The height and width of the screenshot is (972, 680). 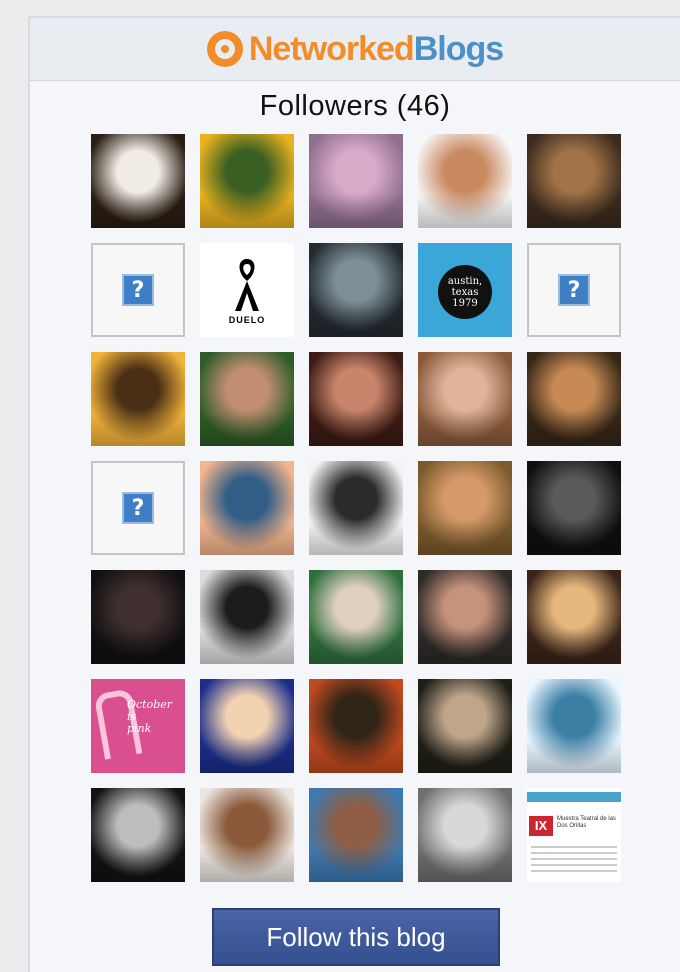 What do you see at coordinates (247, 320) in the screenshot?
I see `ribbon-caption: DUELO` at bounding box center [247, 320].